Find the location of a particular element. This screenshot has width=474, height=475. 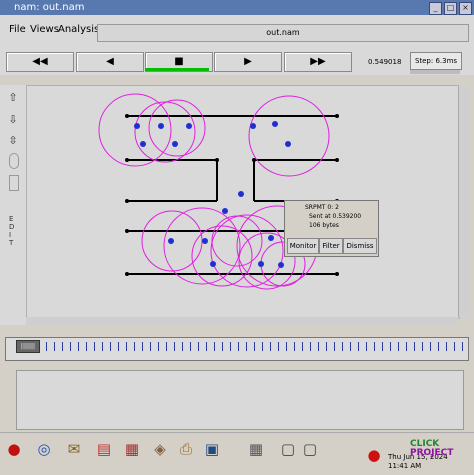

filter-button: Filter is located at coordinates (331, 246).